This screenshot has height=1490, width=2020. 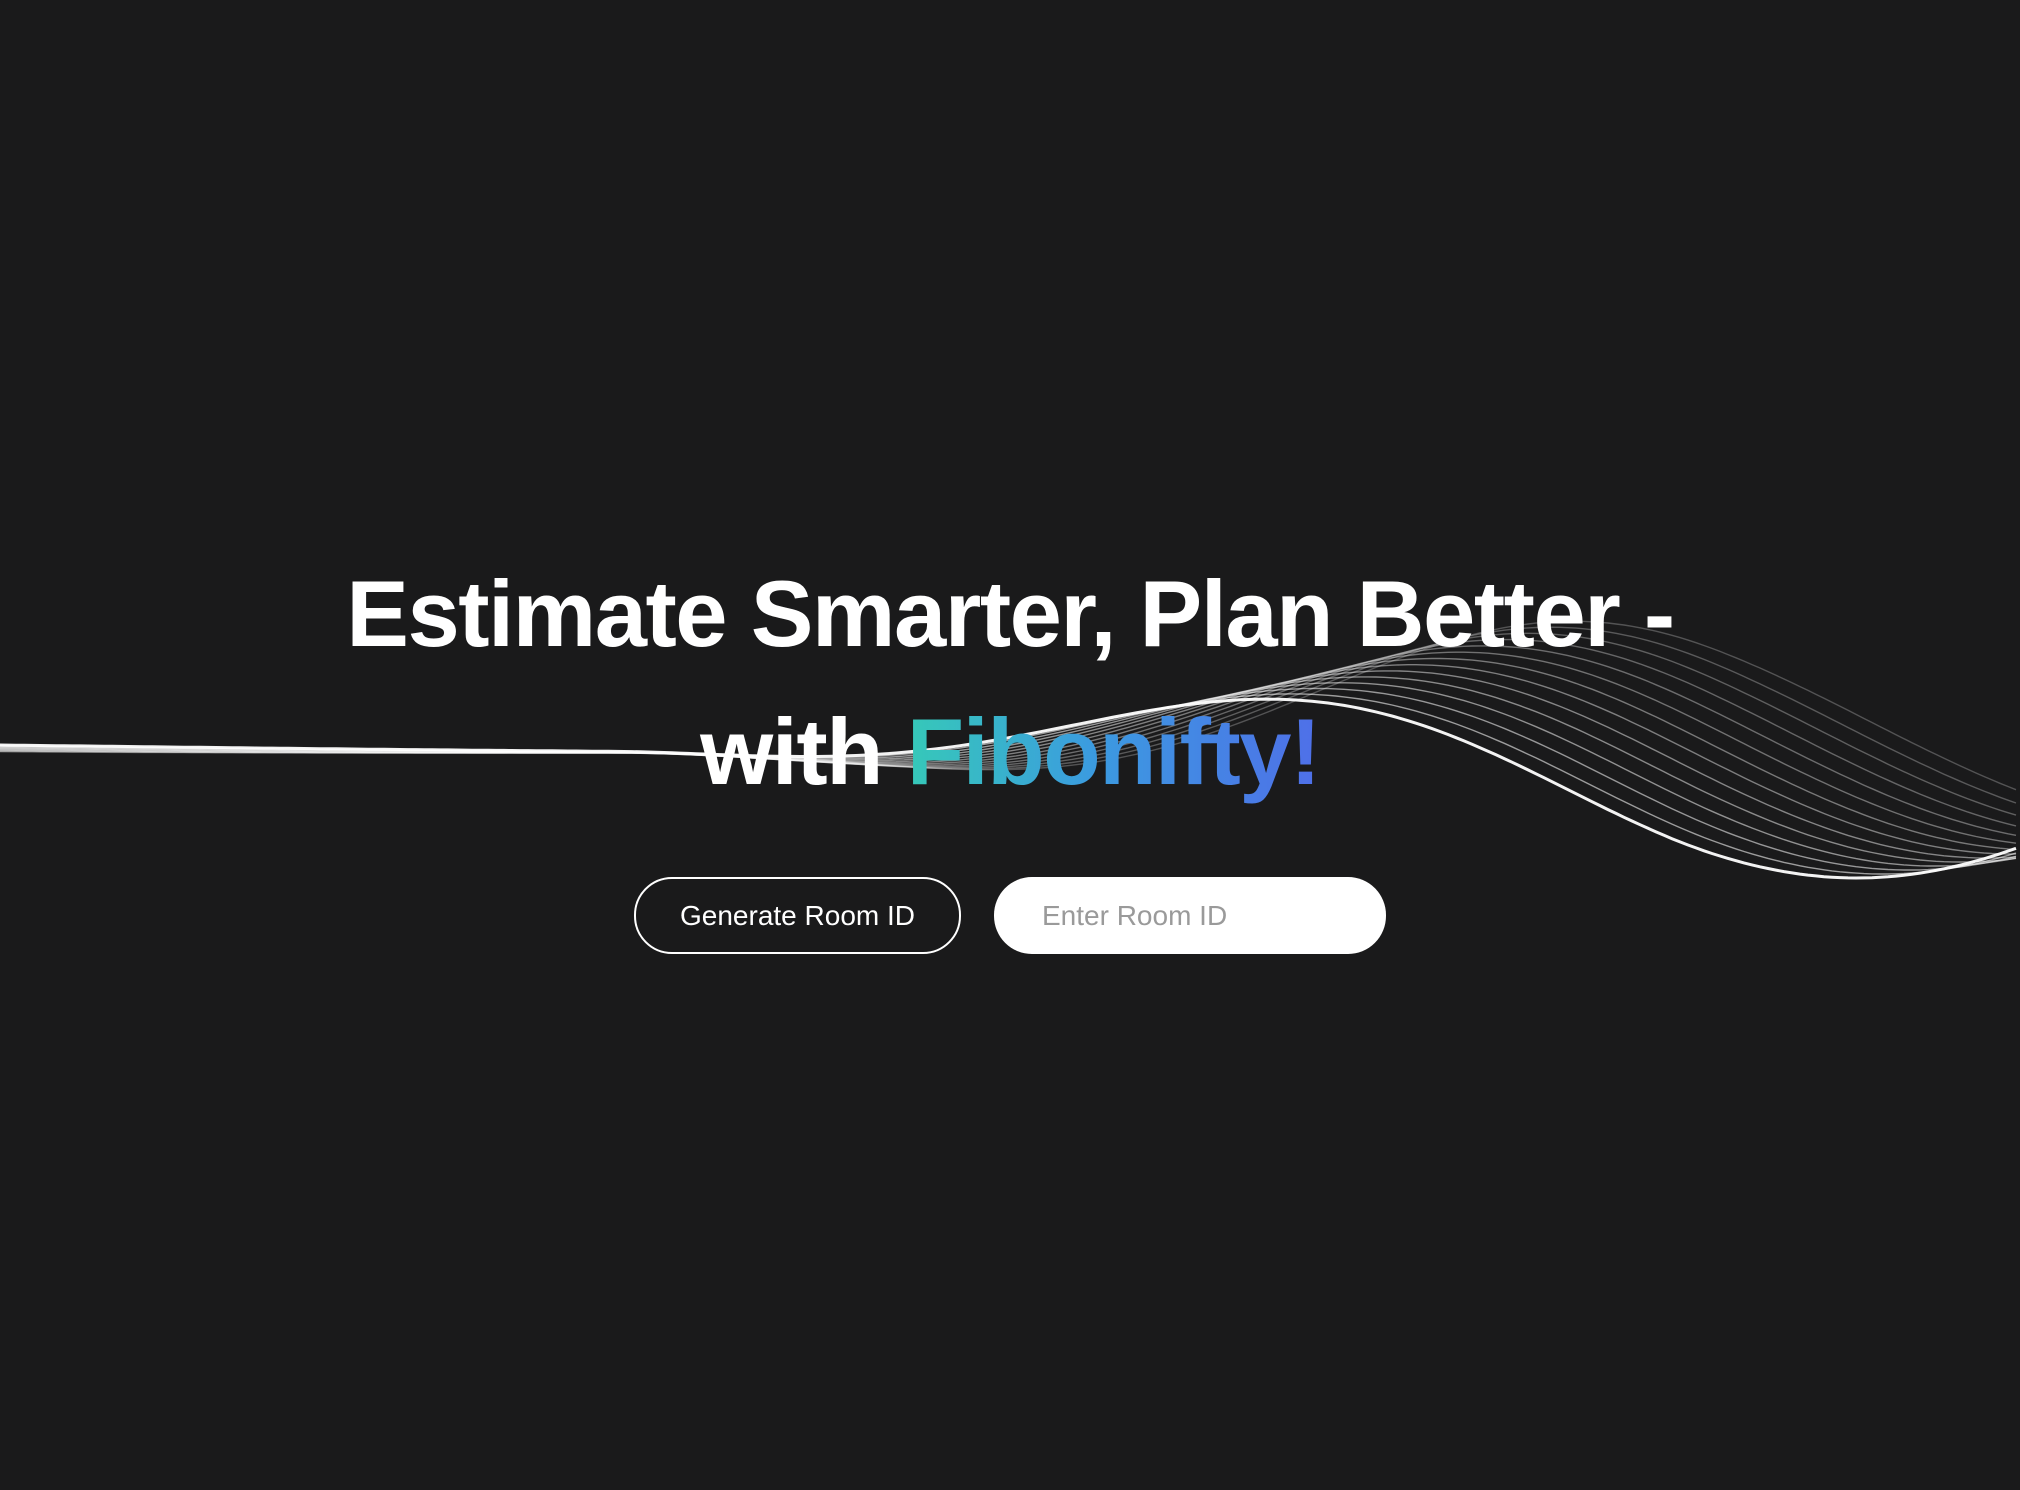 I want to click on room-actions: Generate Room ID, so click(x=1010, y=915).